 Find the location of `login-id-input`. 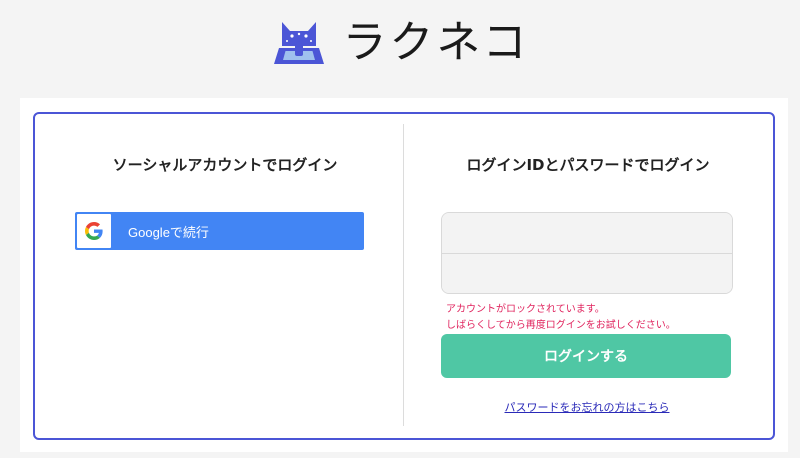

login-id-input is located at coordinates (587, 233).